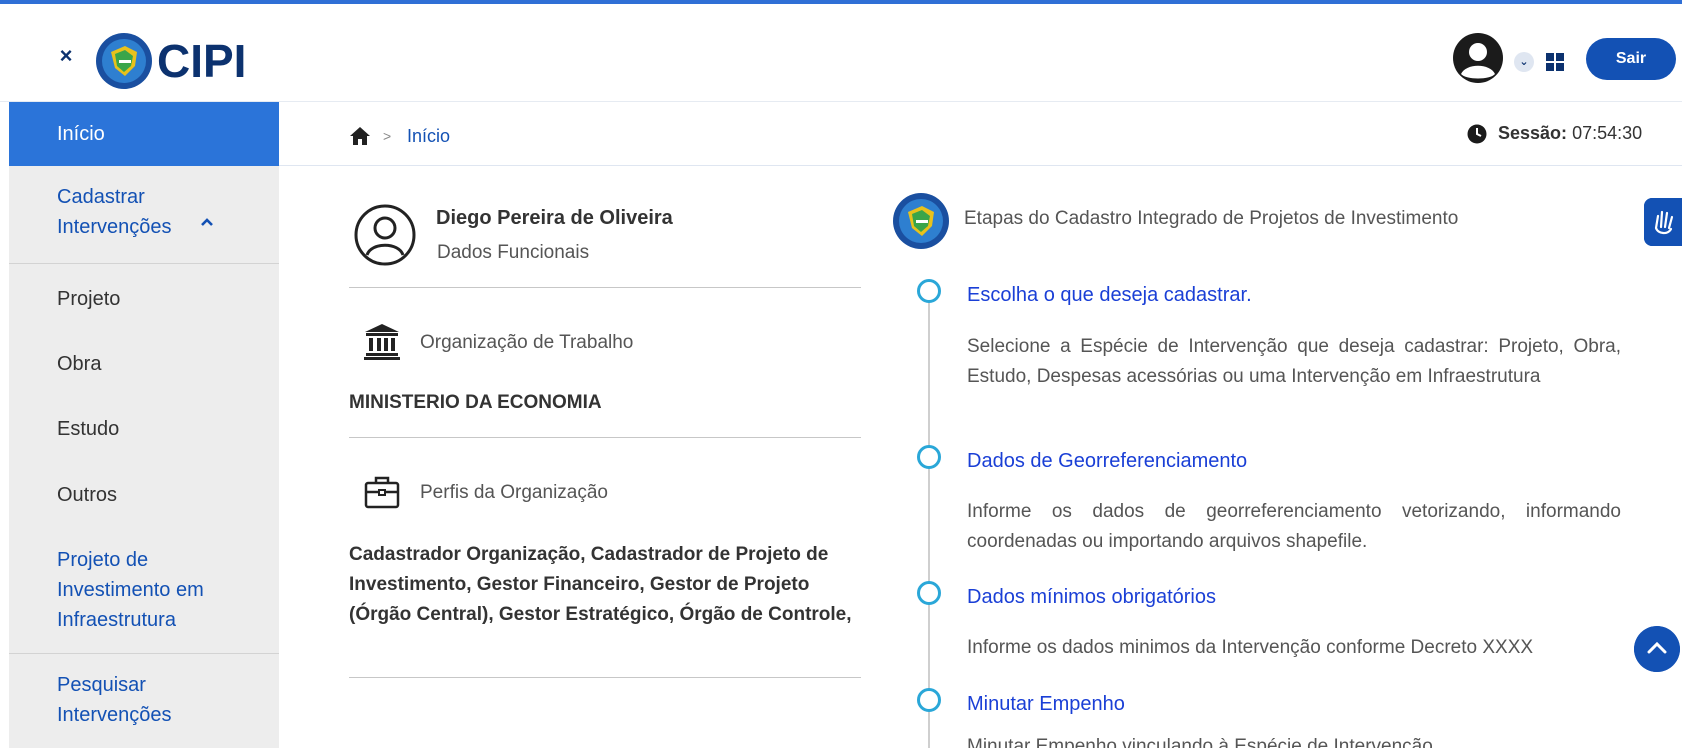 This screenshot has width=1682, height=748. Describe the element at coordinates (144, 429) in the screenshot. I see `sidebar-item-estudo: Estudo` at that location.